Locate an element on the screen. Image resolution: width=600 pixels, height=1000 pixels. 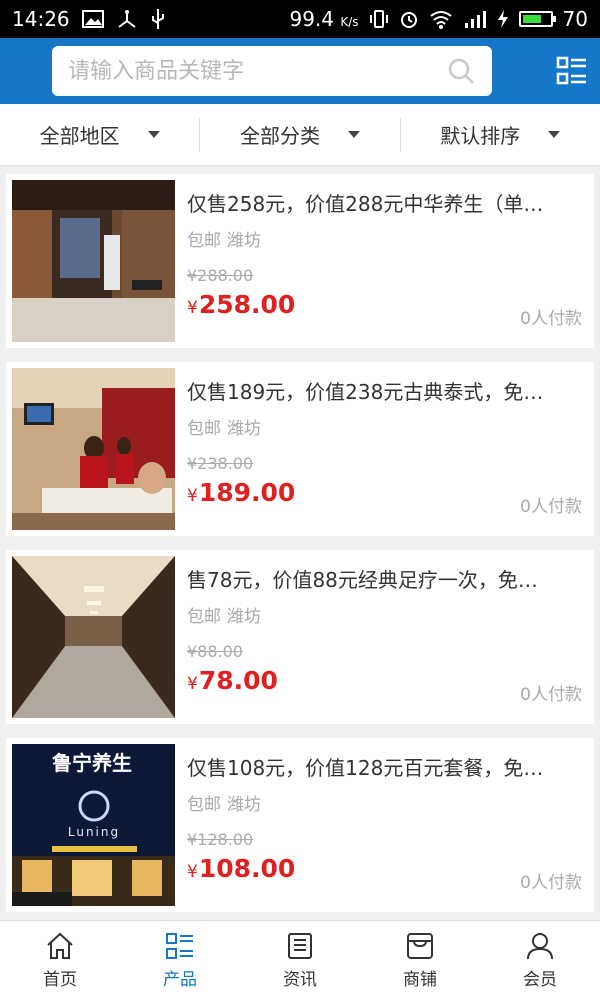
product-image-lobby is located at coordinates (93, 261).